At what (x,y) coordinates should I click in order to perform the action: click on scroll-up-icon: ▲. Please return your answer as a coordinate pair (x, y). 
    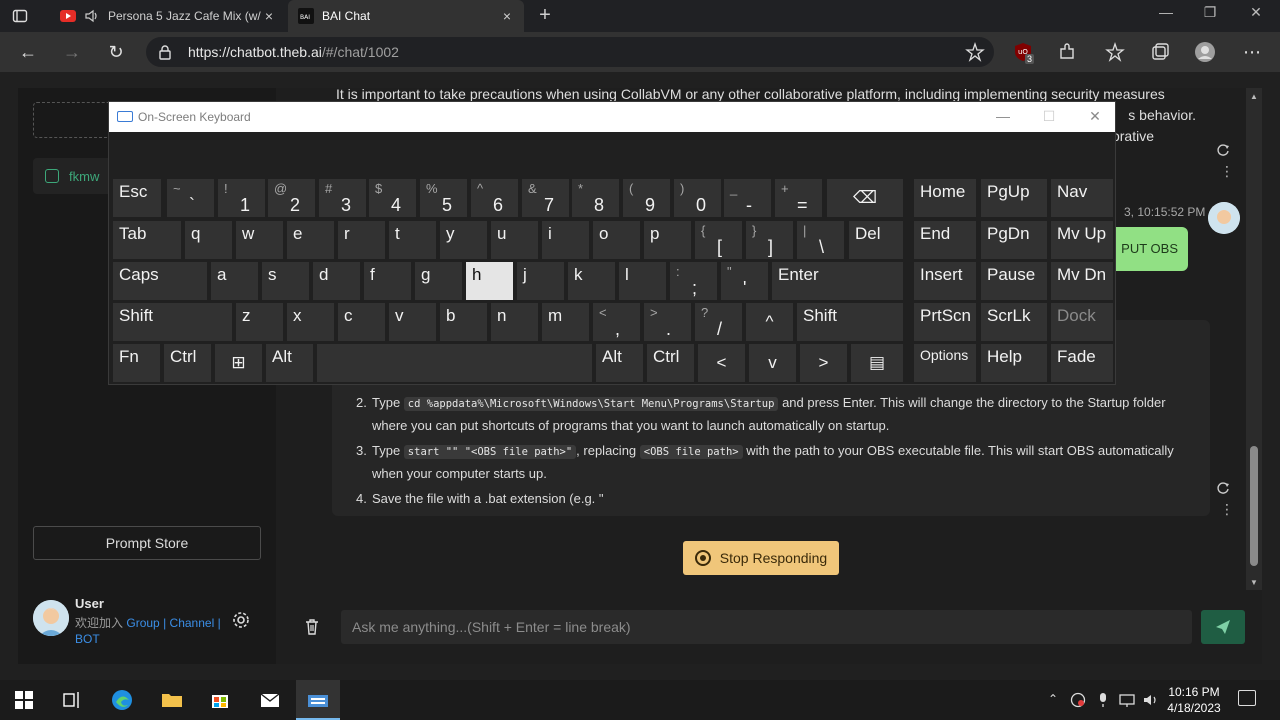
    Looking at the image, I should click on (1254, 96).